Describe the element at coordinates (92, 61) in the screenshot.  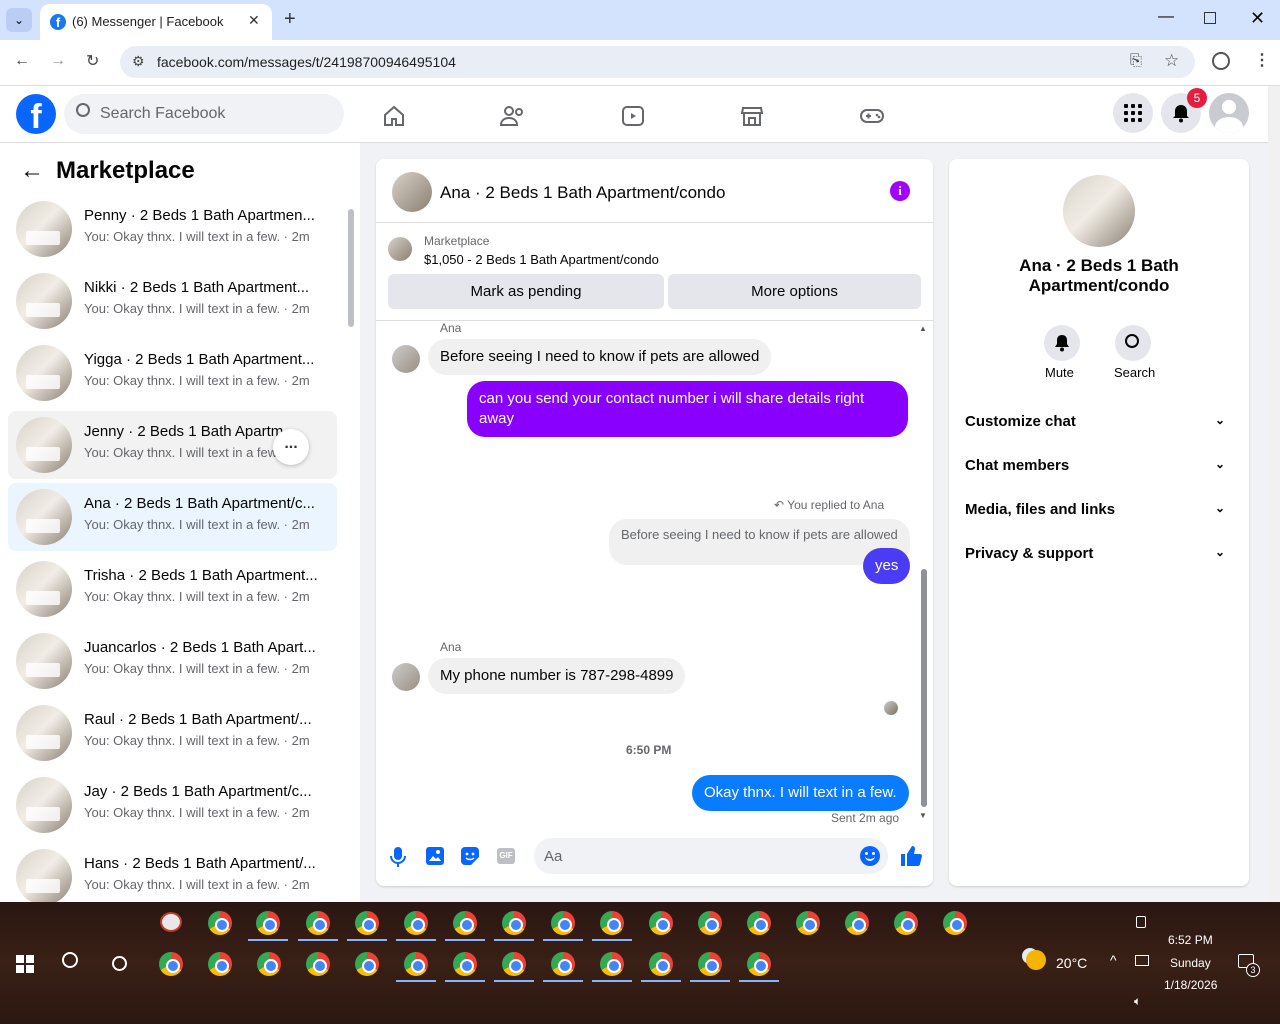
I see `reload-icon: ↻` at that location.